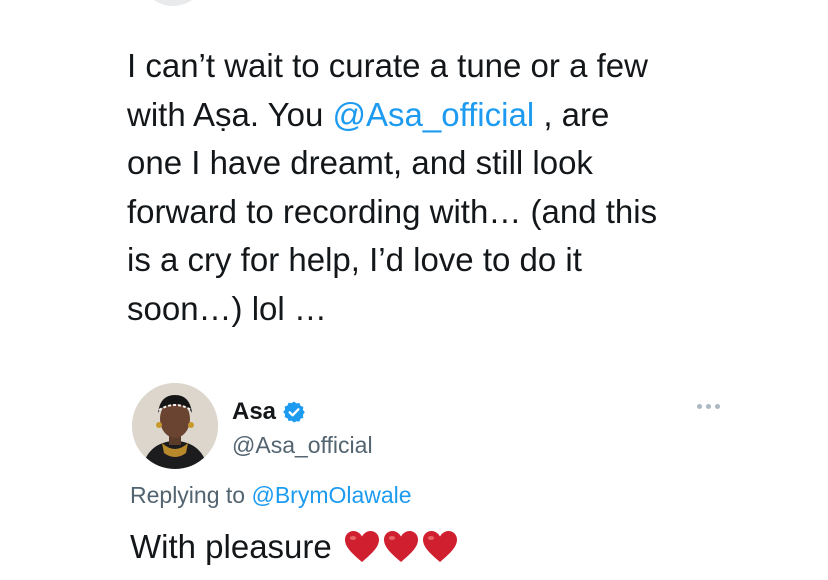 The height and width of the screenshot is (580, 828). Describe the element at coordinates (387, 65) in the screenshot. I see `tweet-text-segment: I can’t wait to curate a tune or a few` at that location.